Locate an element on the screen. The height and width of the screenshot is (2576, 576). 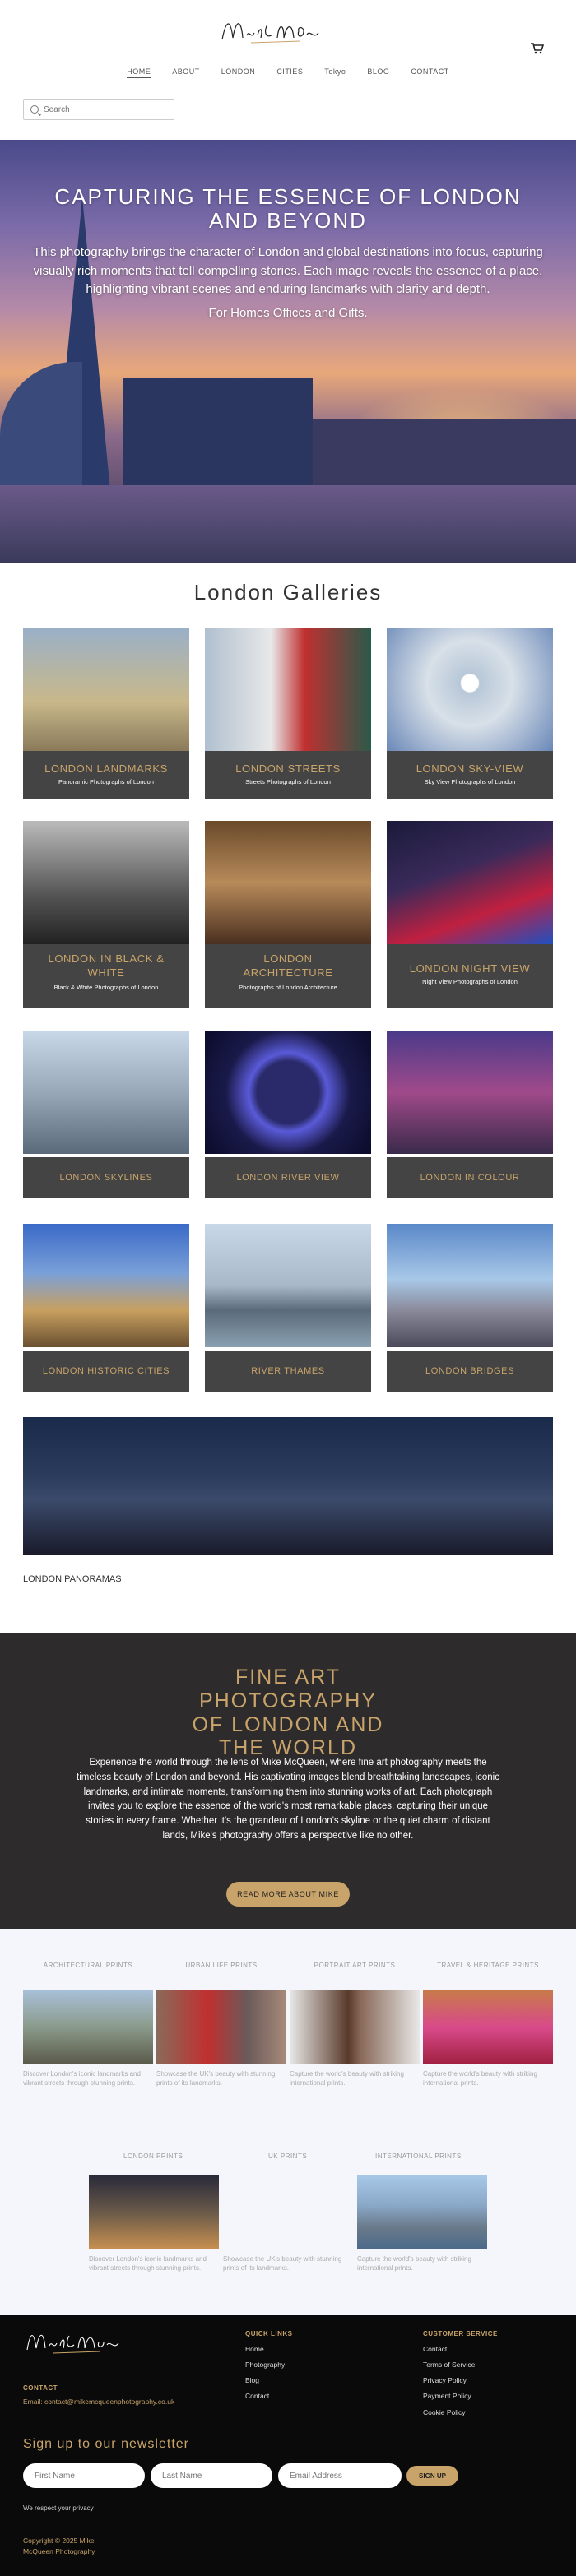
search-icon is located at coordinates (34, 110).